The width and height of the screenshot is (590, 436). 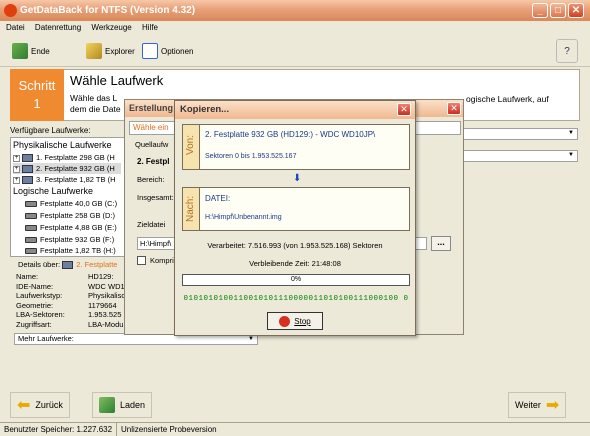 What do you see at coordinates (117, 80) in the screenshot?
I see `step-title: Wähle Laufwerk` at bounding box center [117, 80].